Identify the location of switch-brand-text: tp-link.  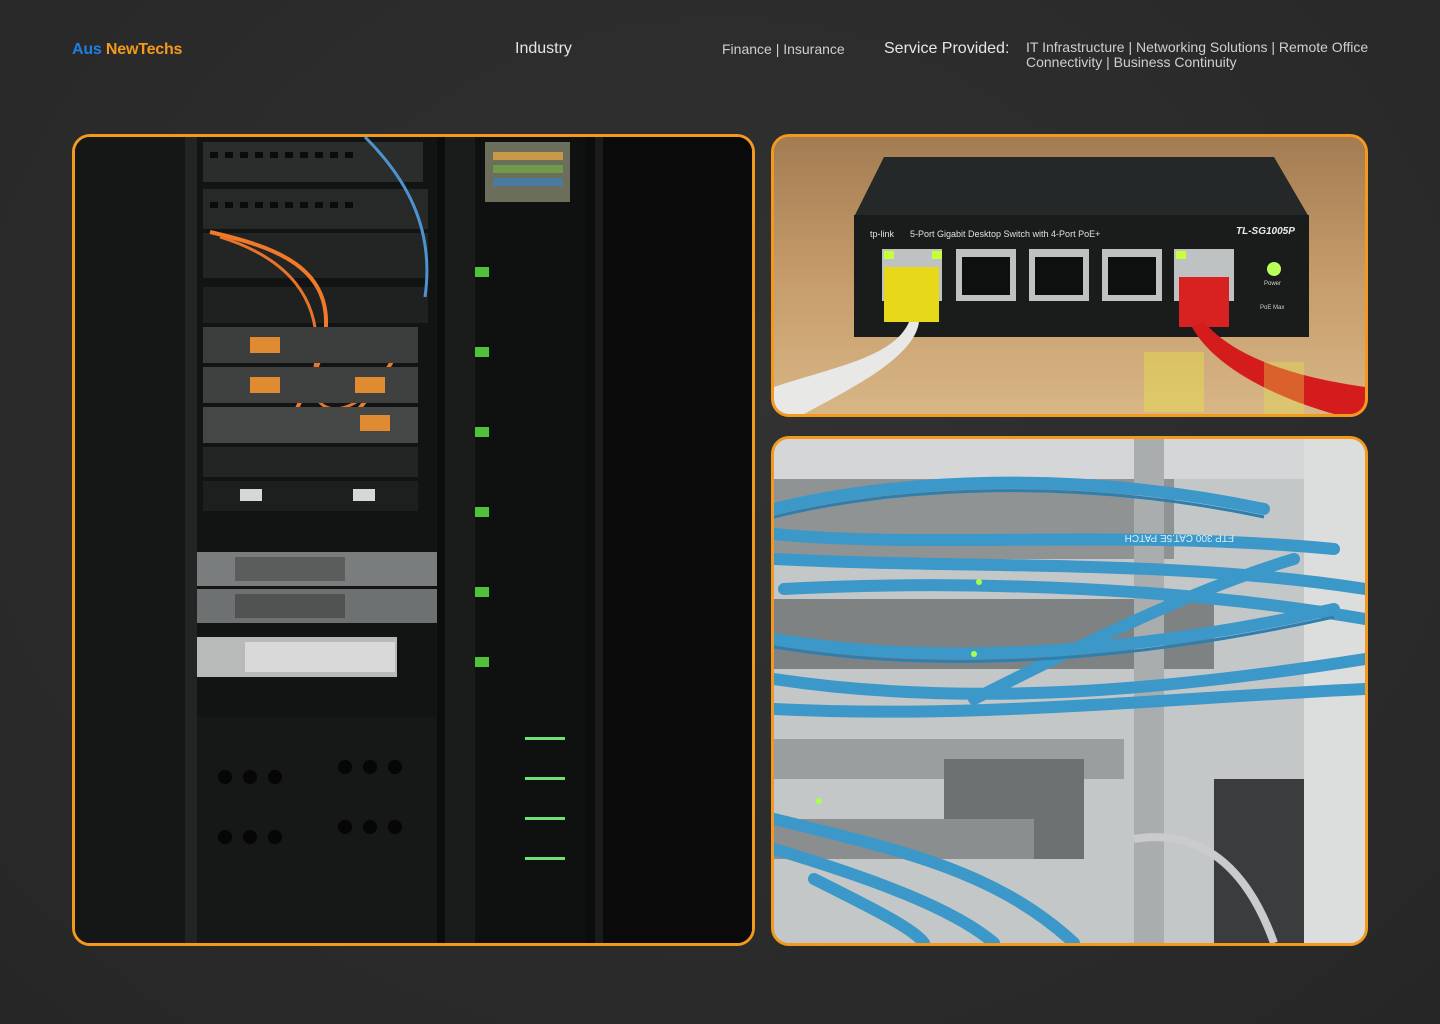
(882, 234).